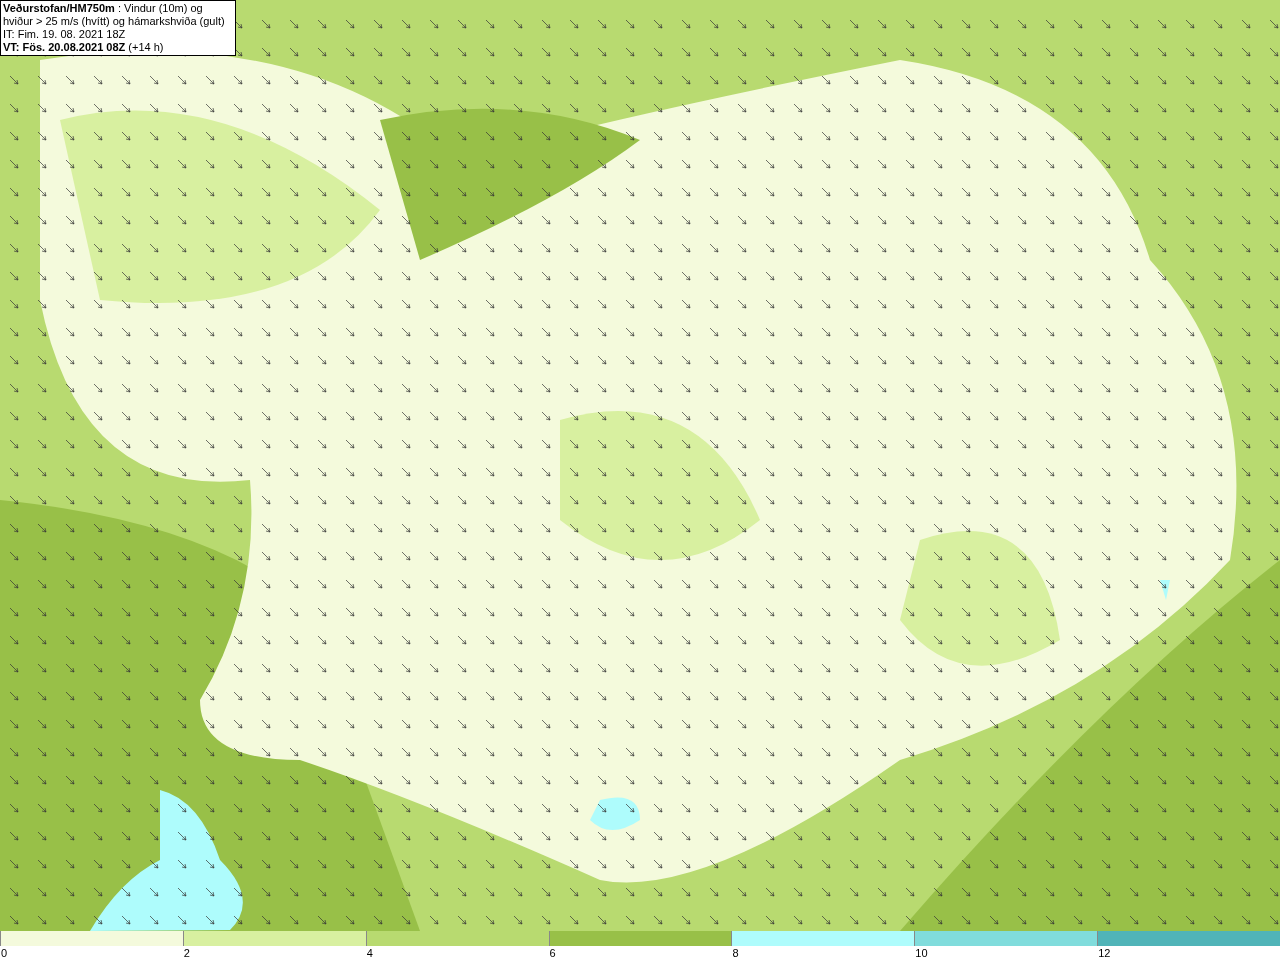  I want to click on legend-label: 2, so click(186, 953).